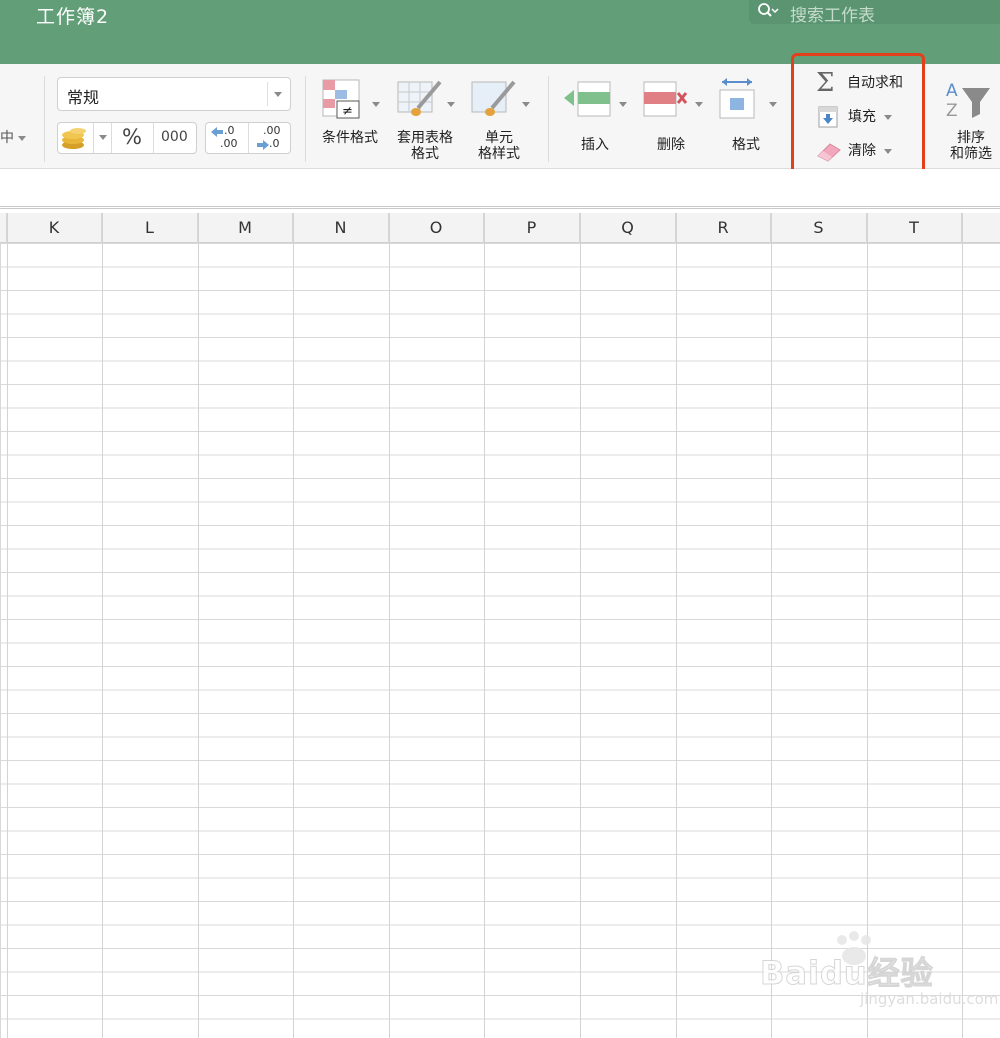 This screenshot has height=1038, width=1000. I want to click on accounting-format-button, so click(76, 138).